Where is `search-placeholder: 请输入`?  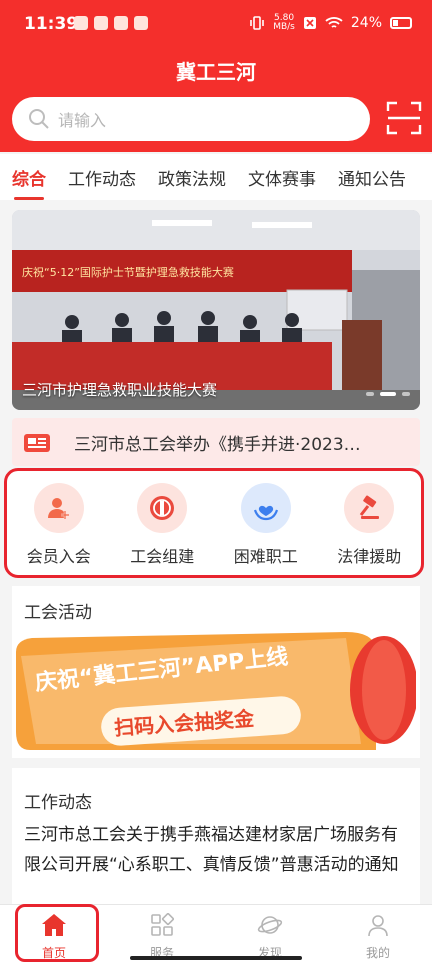
search-placeholder: 请输入 is located at coordinates (82, 120).